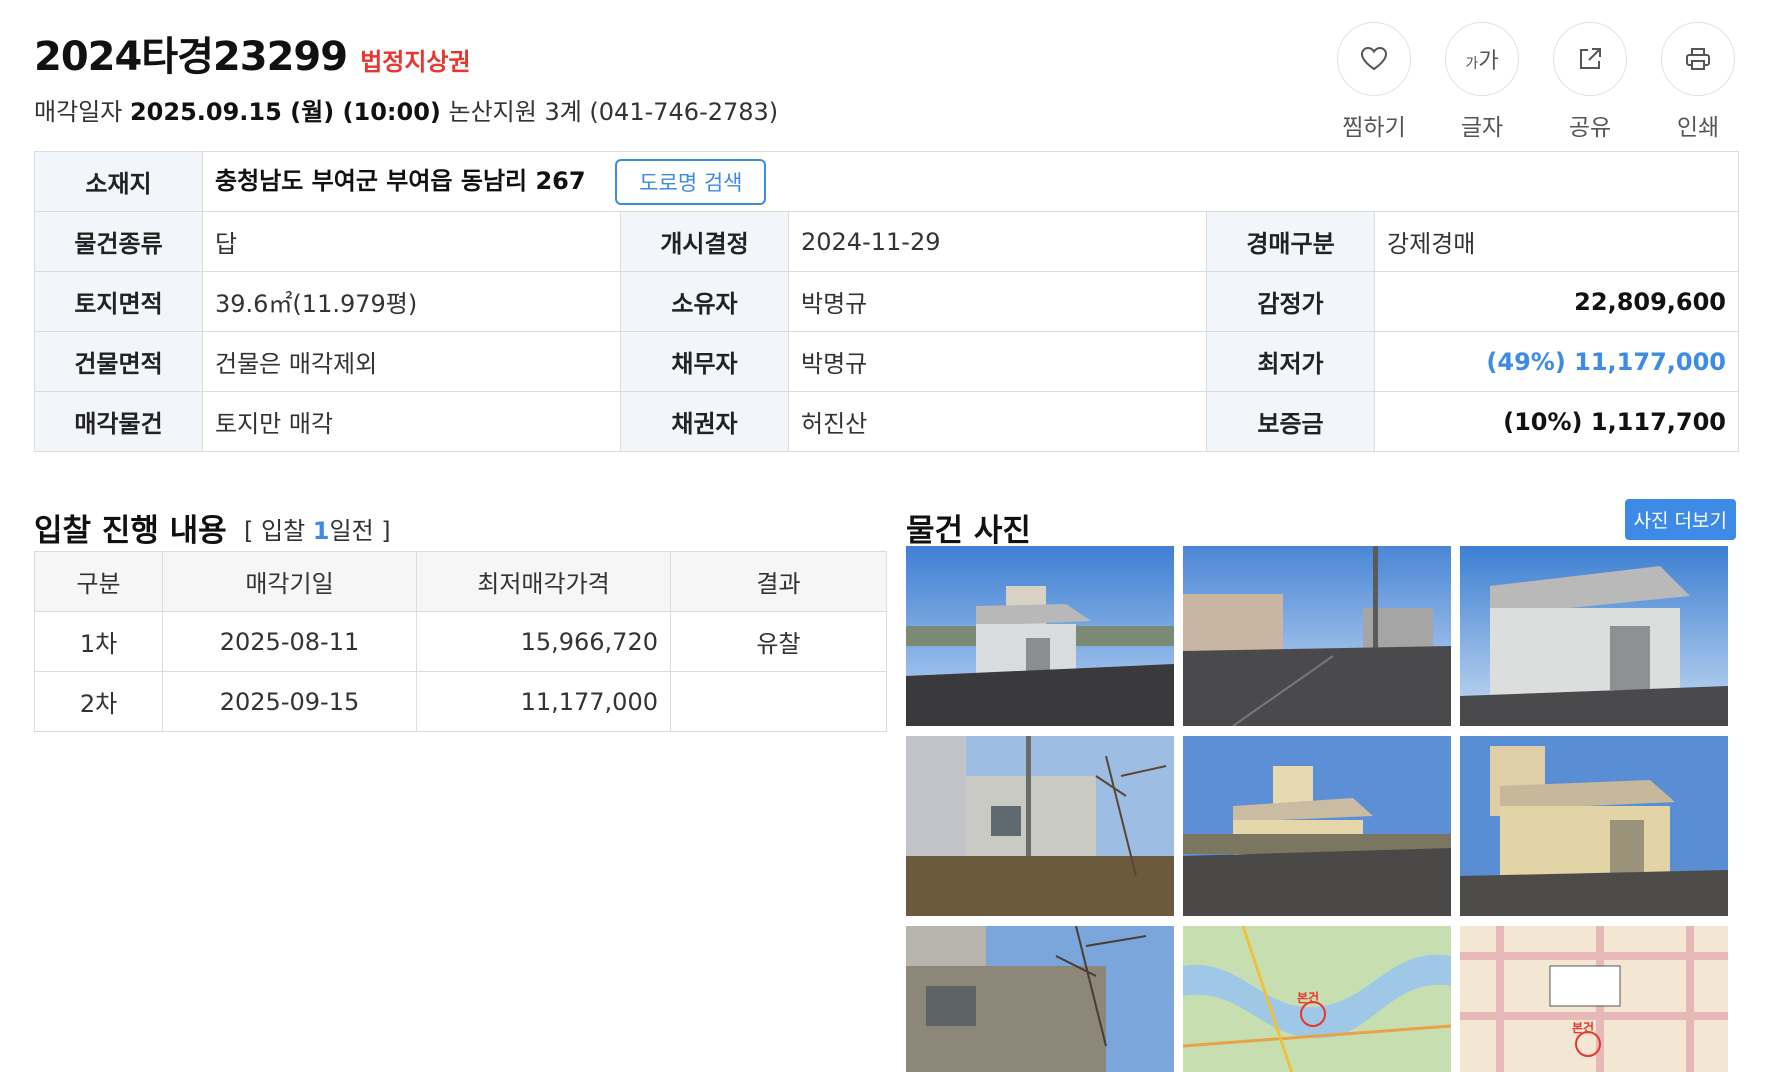 The width and height of the screenshot is (1766, 1072). I want to click on print-label: 인쇄, so click(1698, 128).